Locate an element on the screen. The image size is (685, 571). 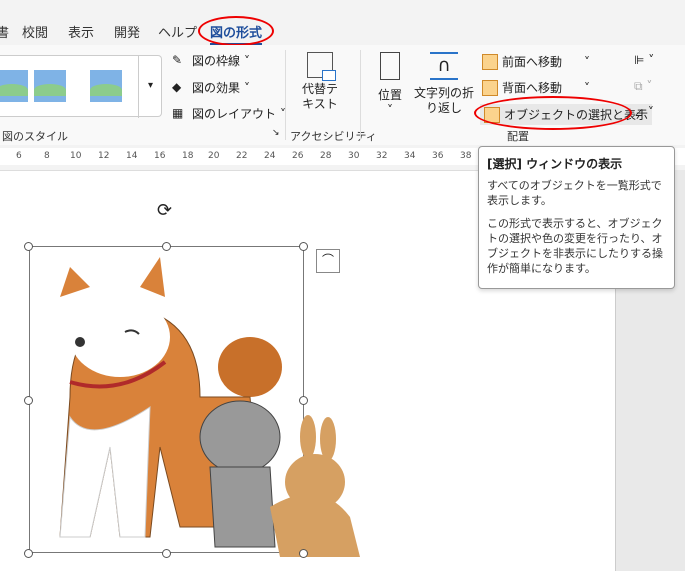
tooltip-title: [選択] ウィンドウの表示 is located at coordinates (555, 164).